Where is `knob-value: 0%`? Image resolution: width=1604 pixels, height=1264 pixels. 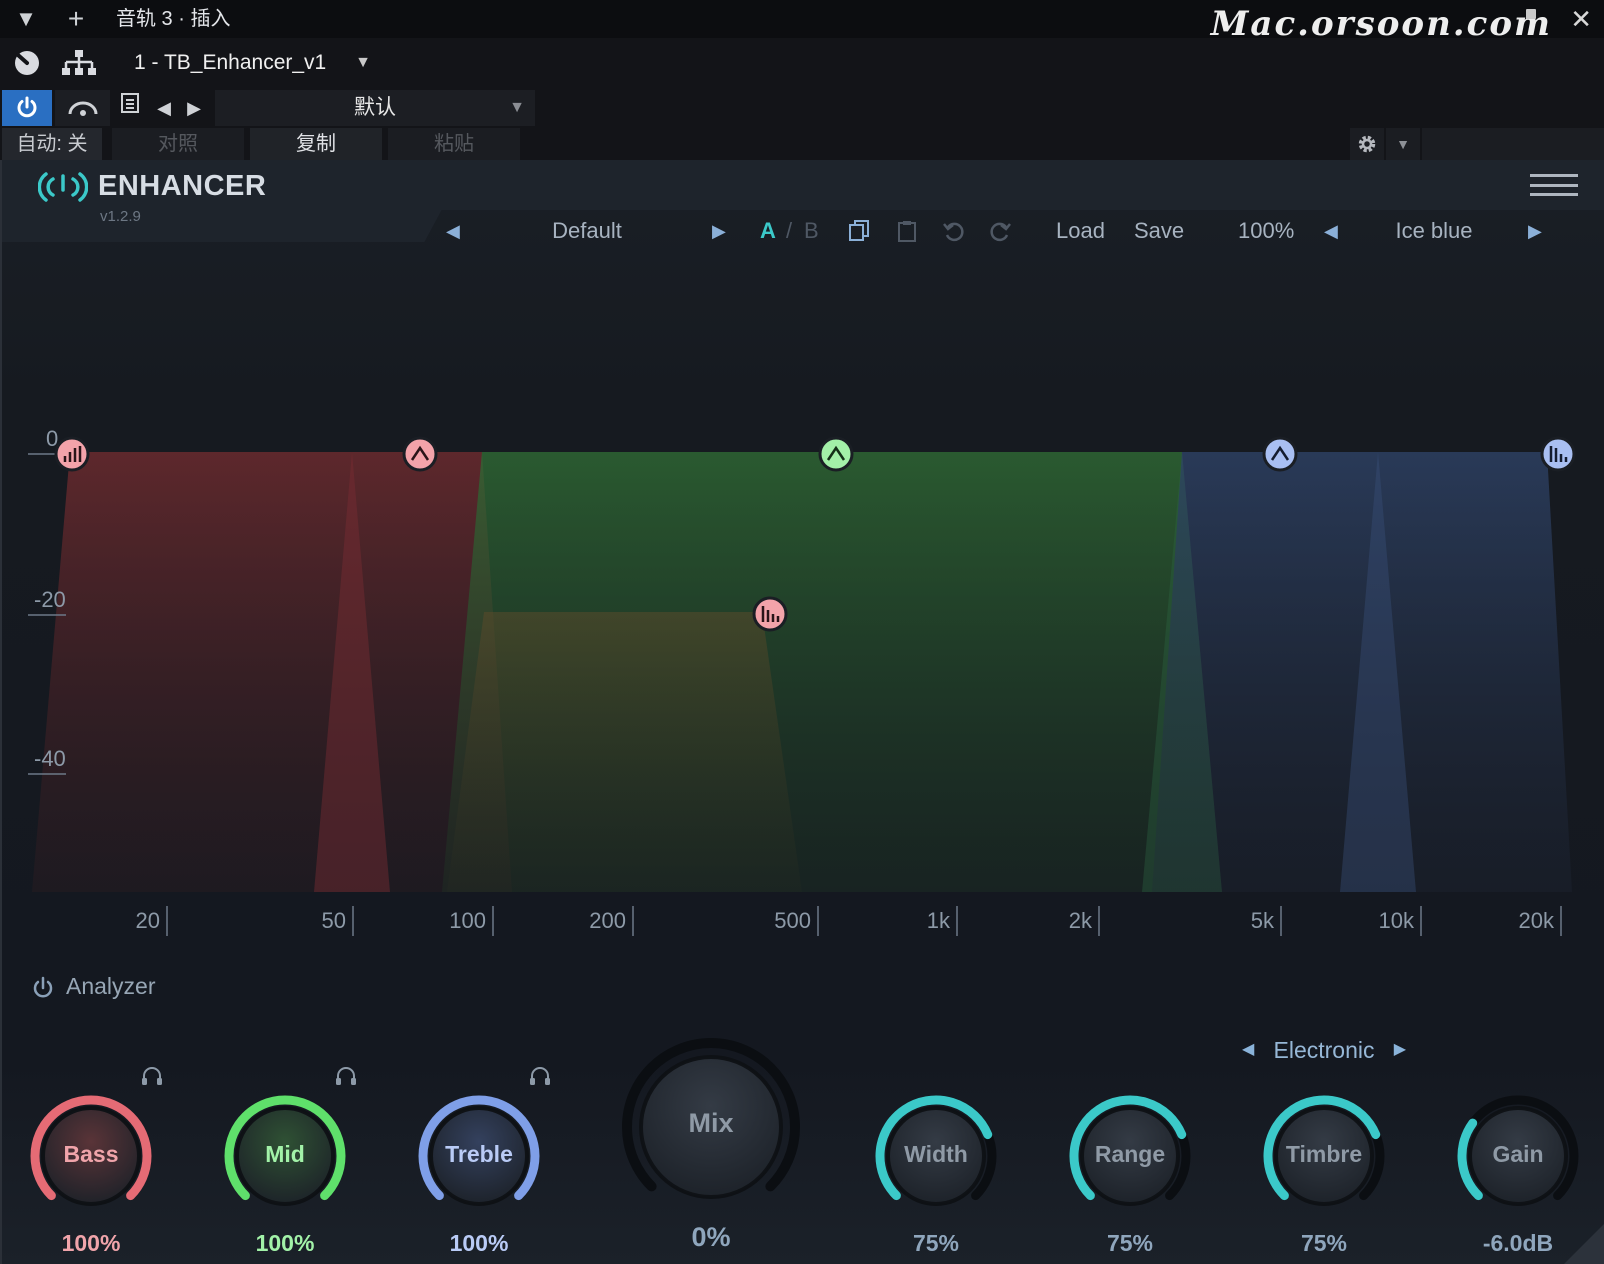
knob-value: 0% is located at coordinates (711, 1237).